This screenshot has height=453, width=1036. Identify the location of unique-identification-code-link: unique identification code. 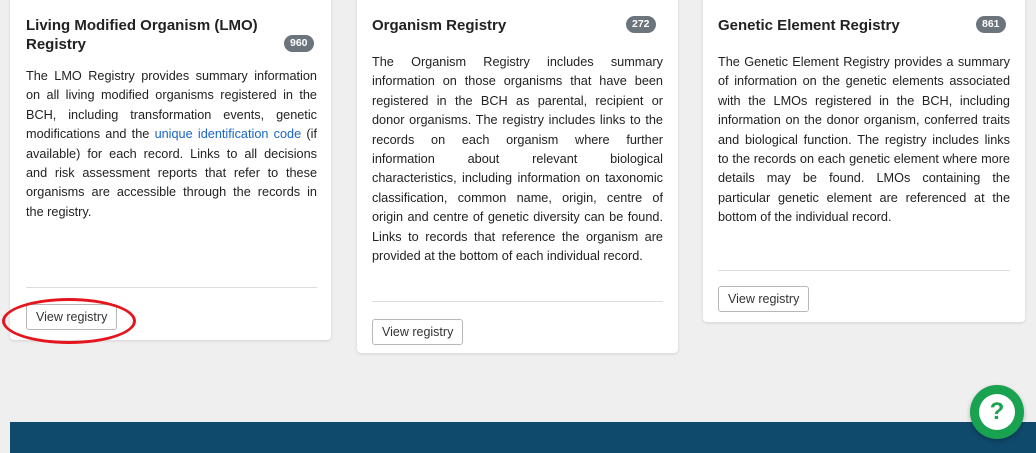
(228, 134).